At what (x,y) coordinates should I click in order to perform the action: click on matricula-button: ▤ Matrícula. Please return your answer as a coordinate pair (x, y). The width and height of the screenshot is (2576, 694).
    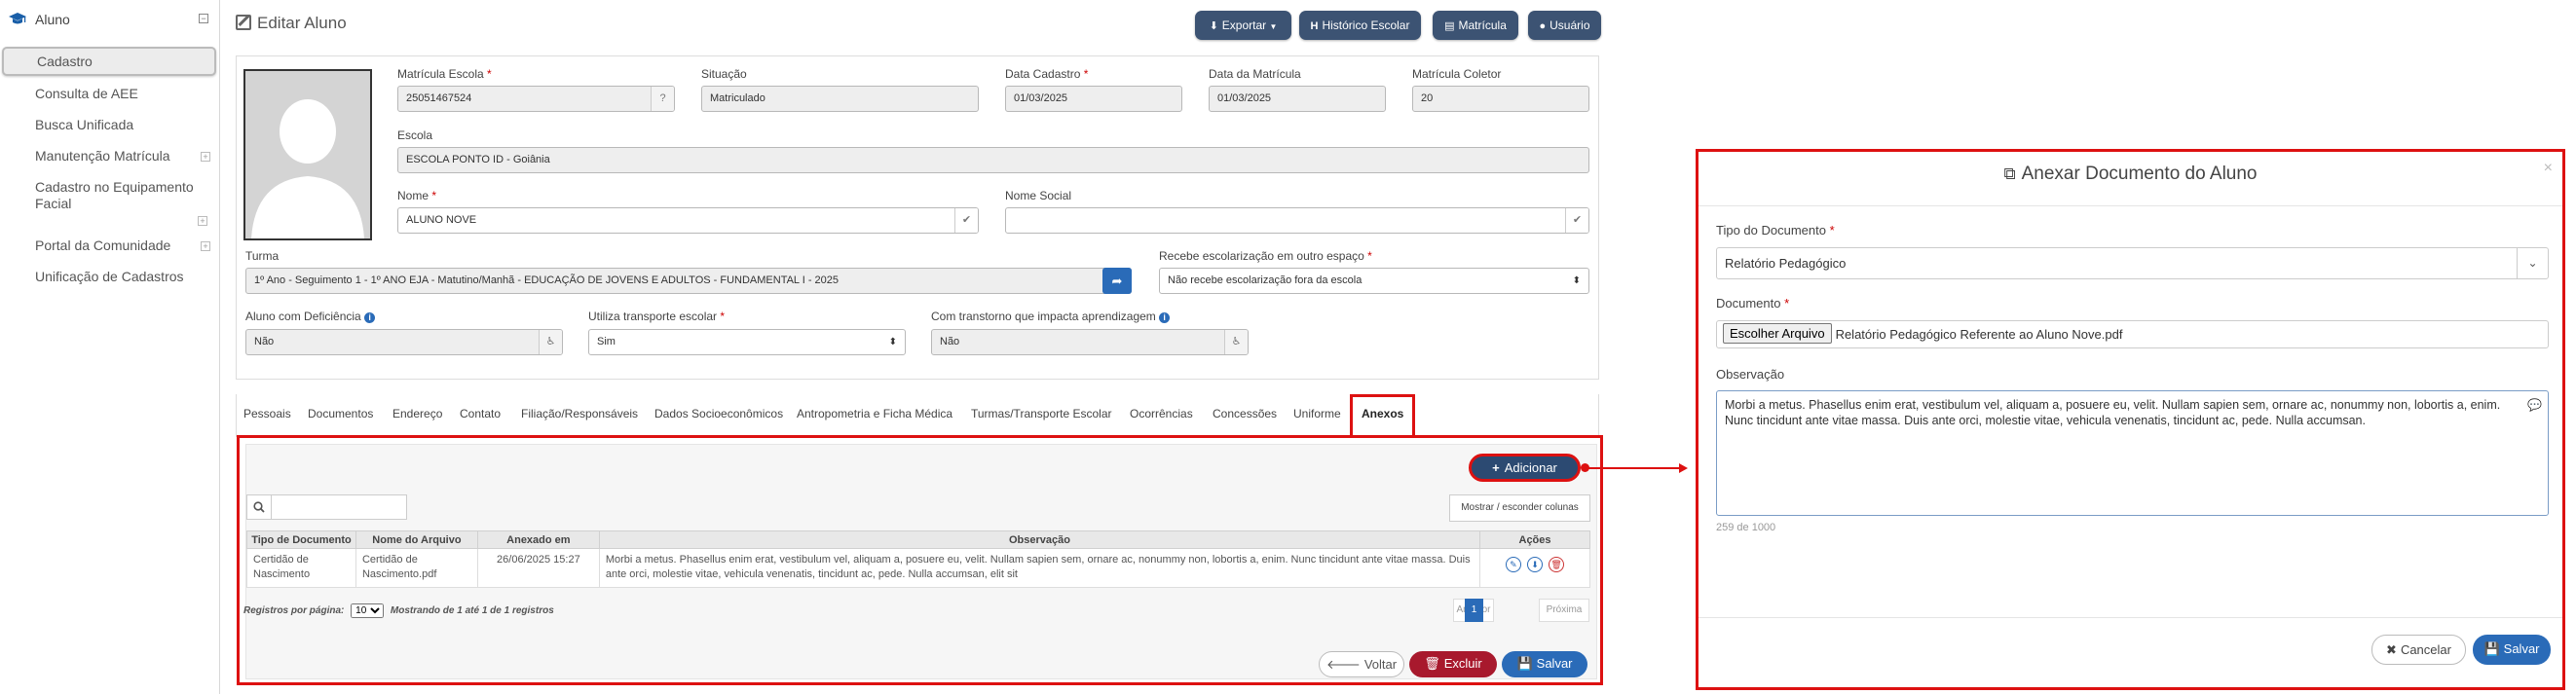
    Looking at the image, I should click on (1475, 25).